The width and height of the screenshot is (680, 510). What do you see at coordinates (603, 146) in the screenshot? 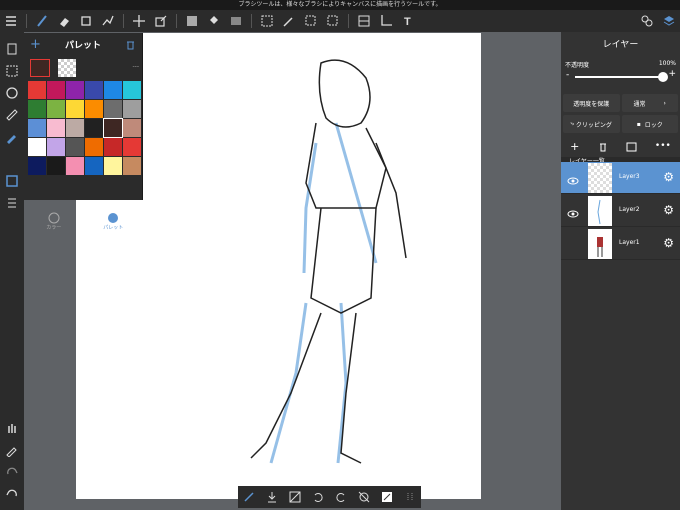
I see `delete-layer-icon` at bounding box center [603, 146].